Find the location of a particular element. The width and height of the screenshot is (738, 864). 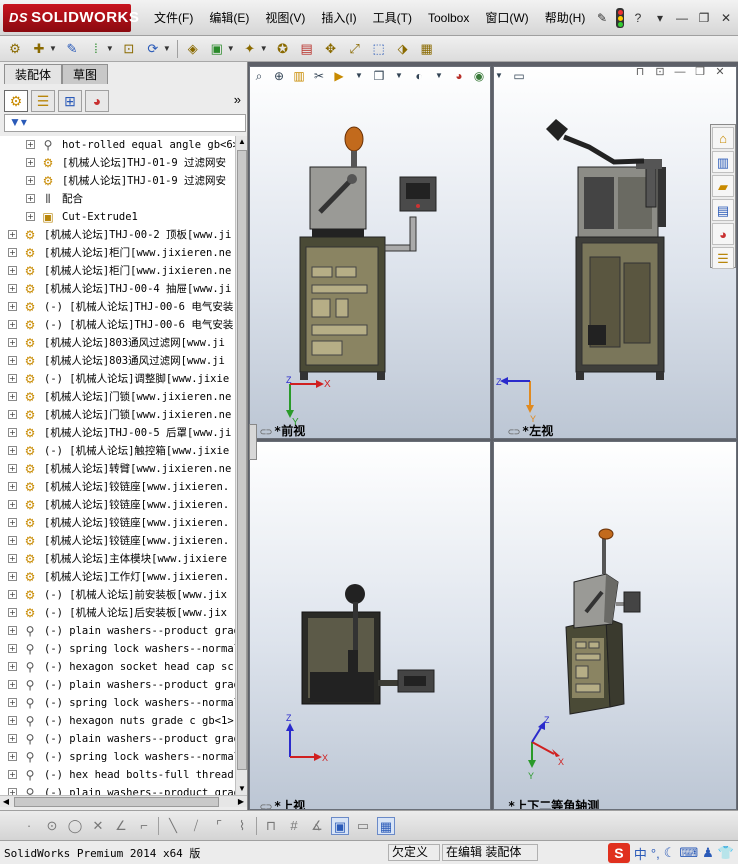

trim-icon: ✕ is located at coordinates (98, 826).